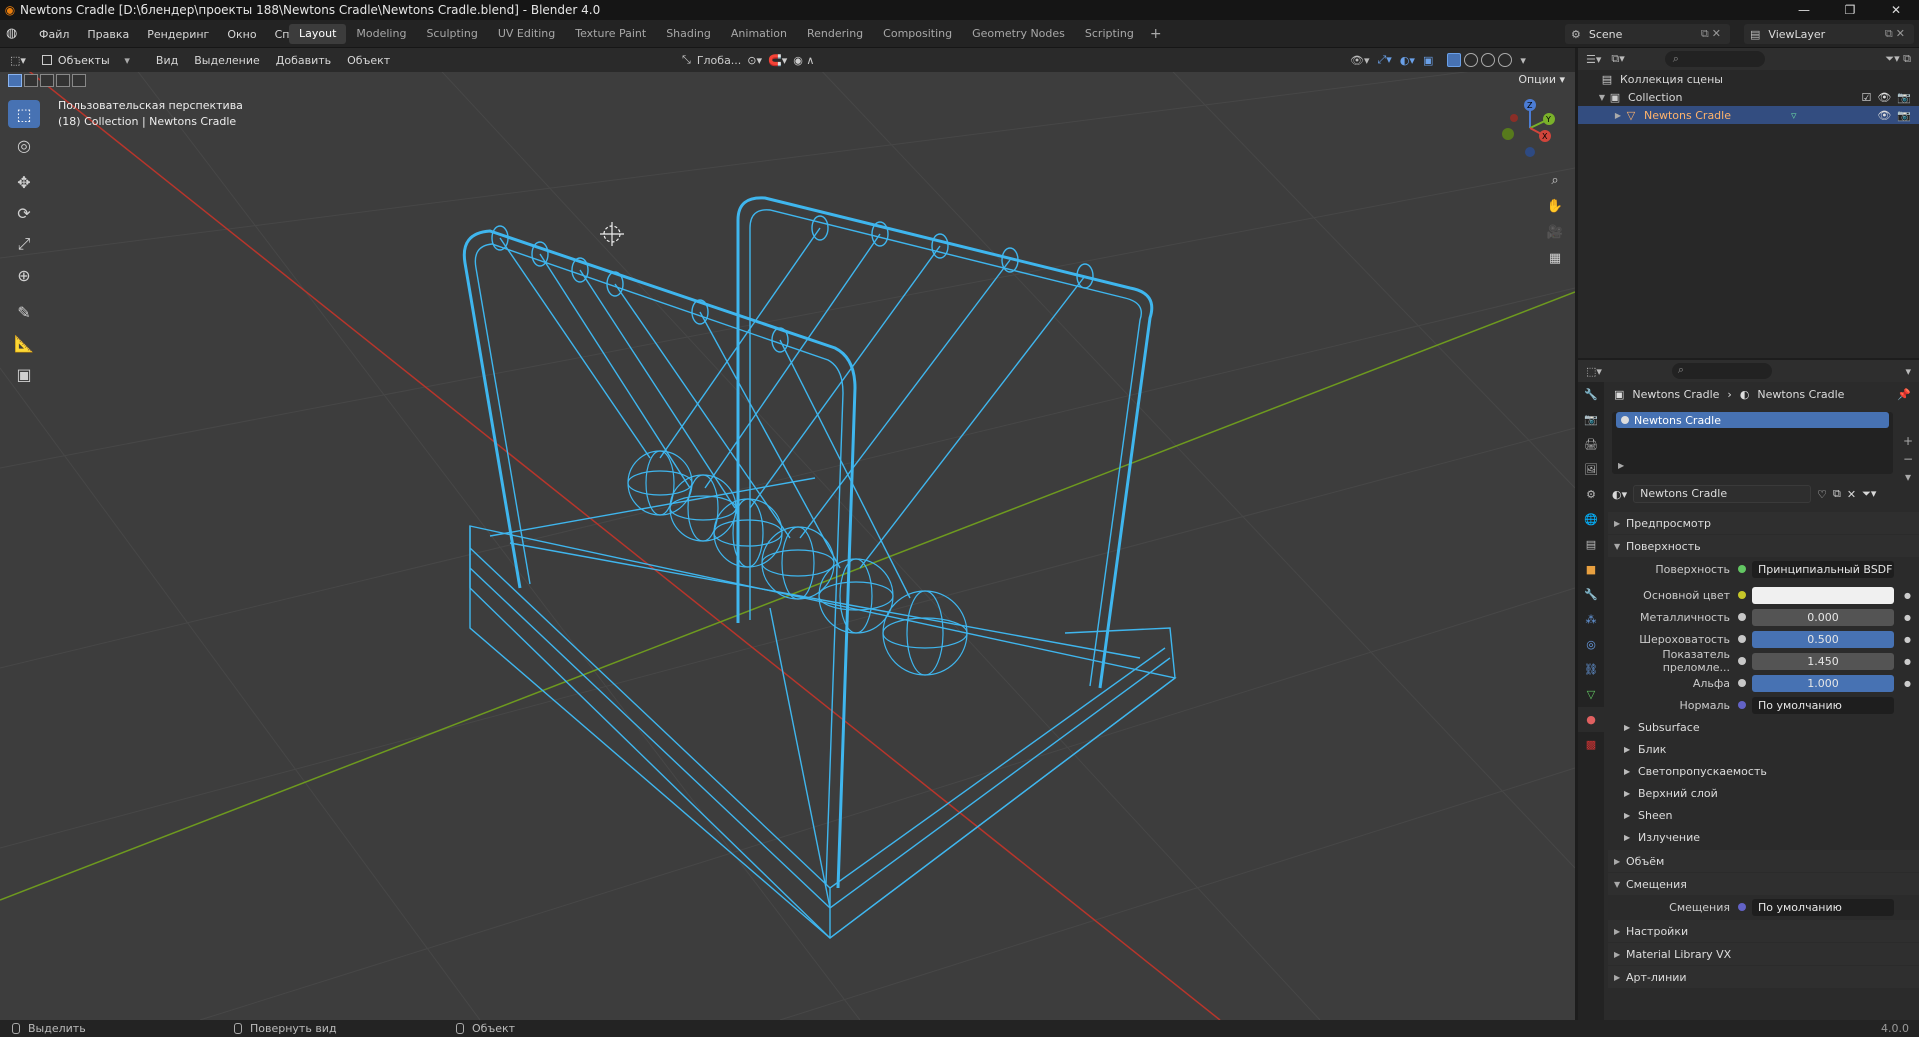  Describe the element at coordinates (1407, 60) in the screenshot. I see `overlay-toggle-icon: ◐▾` at that location.